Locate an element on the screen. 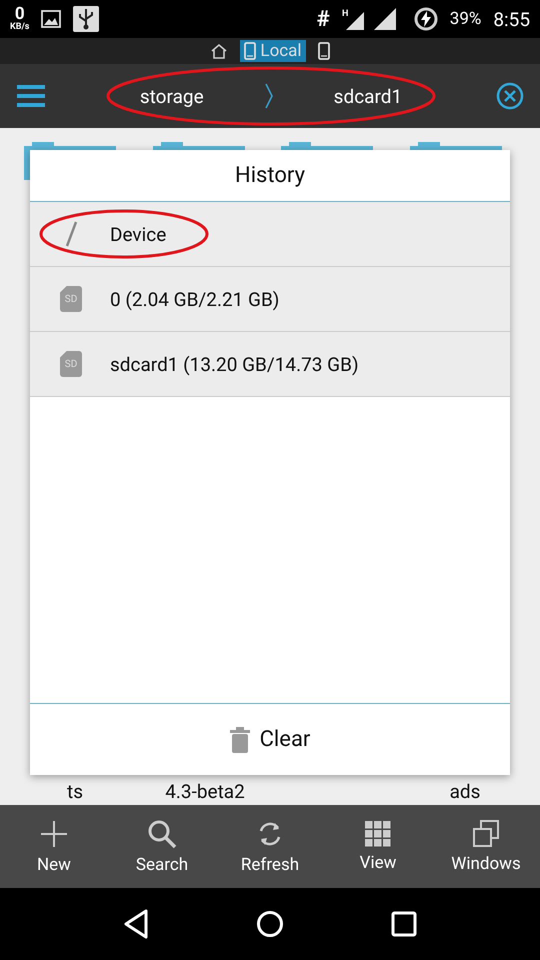  hash-indicator: # is located at coordinates (323, 19).